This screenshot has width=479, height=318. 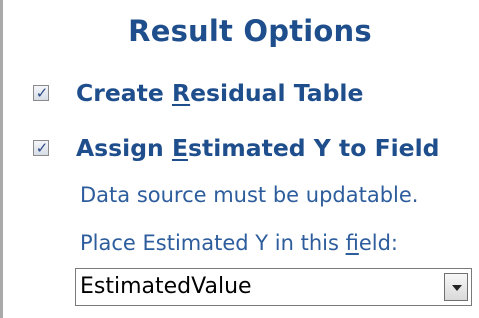 What do you see at coordinates (181, 93) in the screenshot?
I see `accelerator-key: R` at bounding box center [181, 93].